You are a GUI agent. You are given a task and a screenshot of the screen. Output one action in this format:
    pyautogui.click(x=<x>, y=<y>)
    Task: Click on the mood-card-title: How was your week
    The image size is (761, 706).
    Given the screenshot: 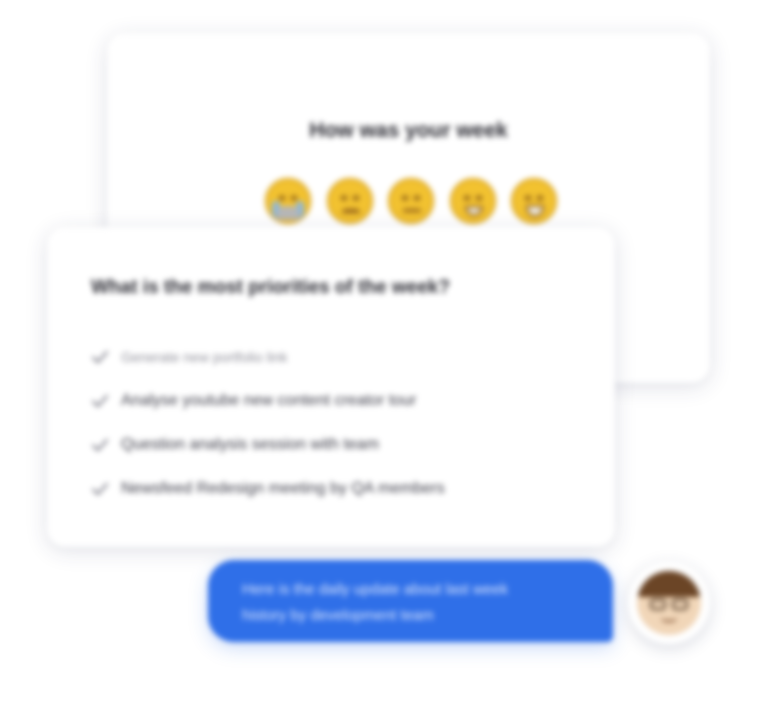 What is the action you would take?
    pyautogui.click(x=408, y=130)
    